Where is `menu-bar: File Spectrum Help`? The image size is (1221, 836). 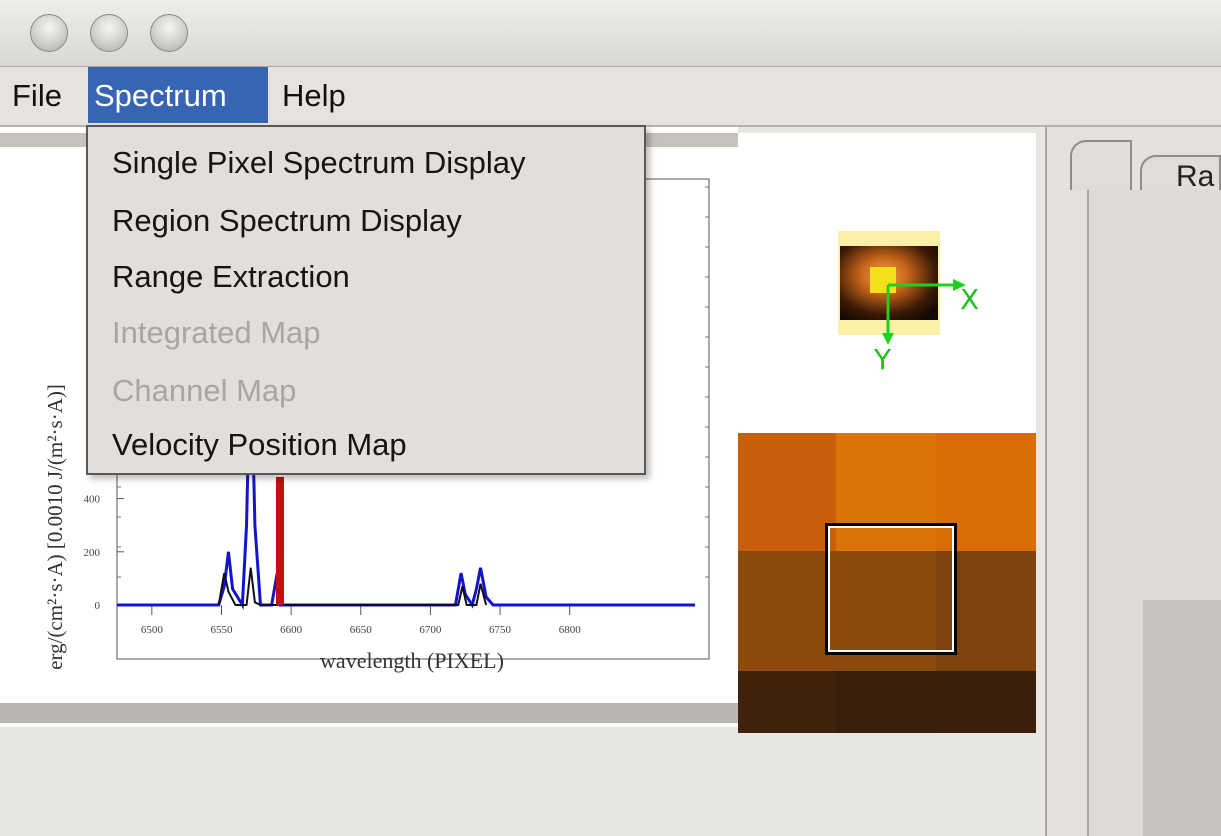 menu-bar: File Spectrum Help is located at coordinates (610, 97).